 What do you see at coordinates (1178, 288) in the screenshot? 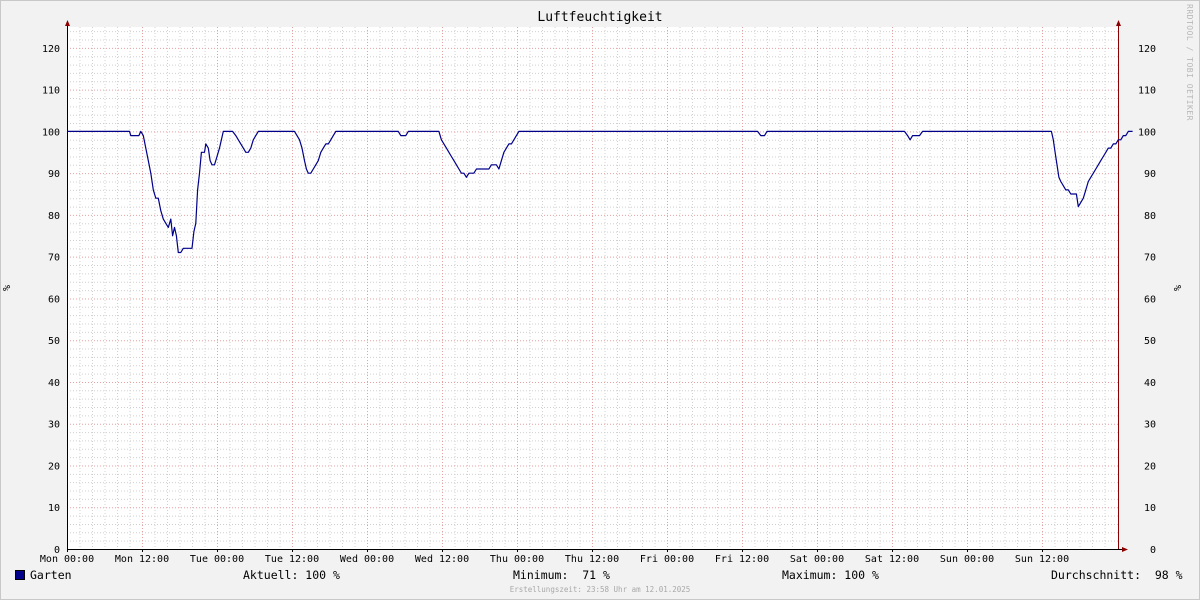
I see `y-axis-unit-right: %` at bounding box center [1178, 288].